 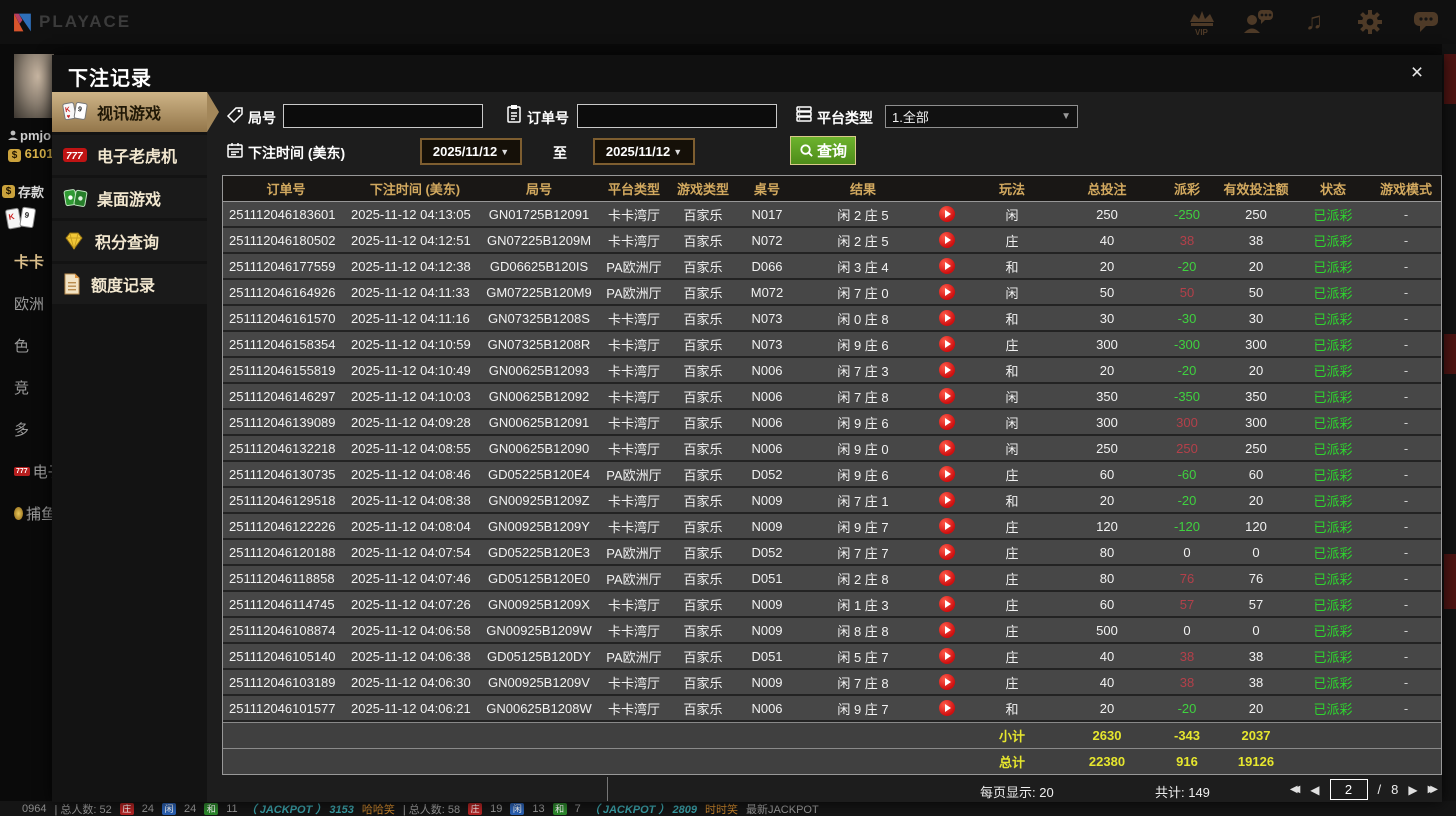 What do you see at coordinates (1412, 790) in the screenshot?
I see `next-page-button: ▶` at bounding box center [1412, 790].